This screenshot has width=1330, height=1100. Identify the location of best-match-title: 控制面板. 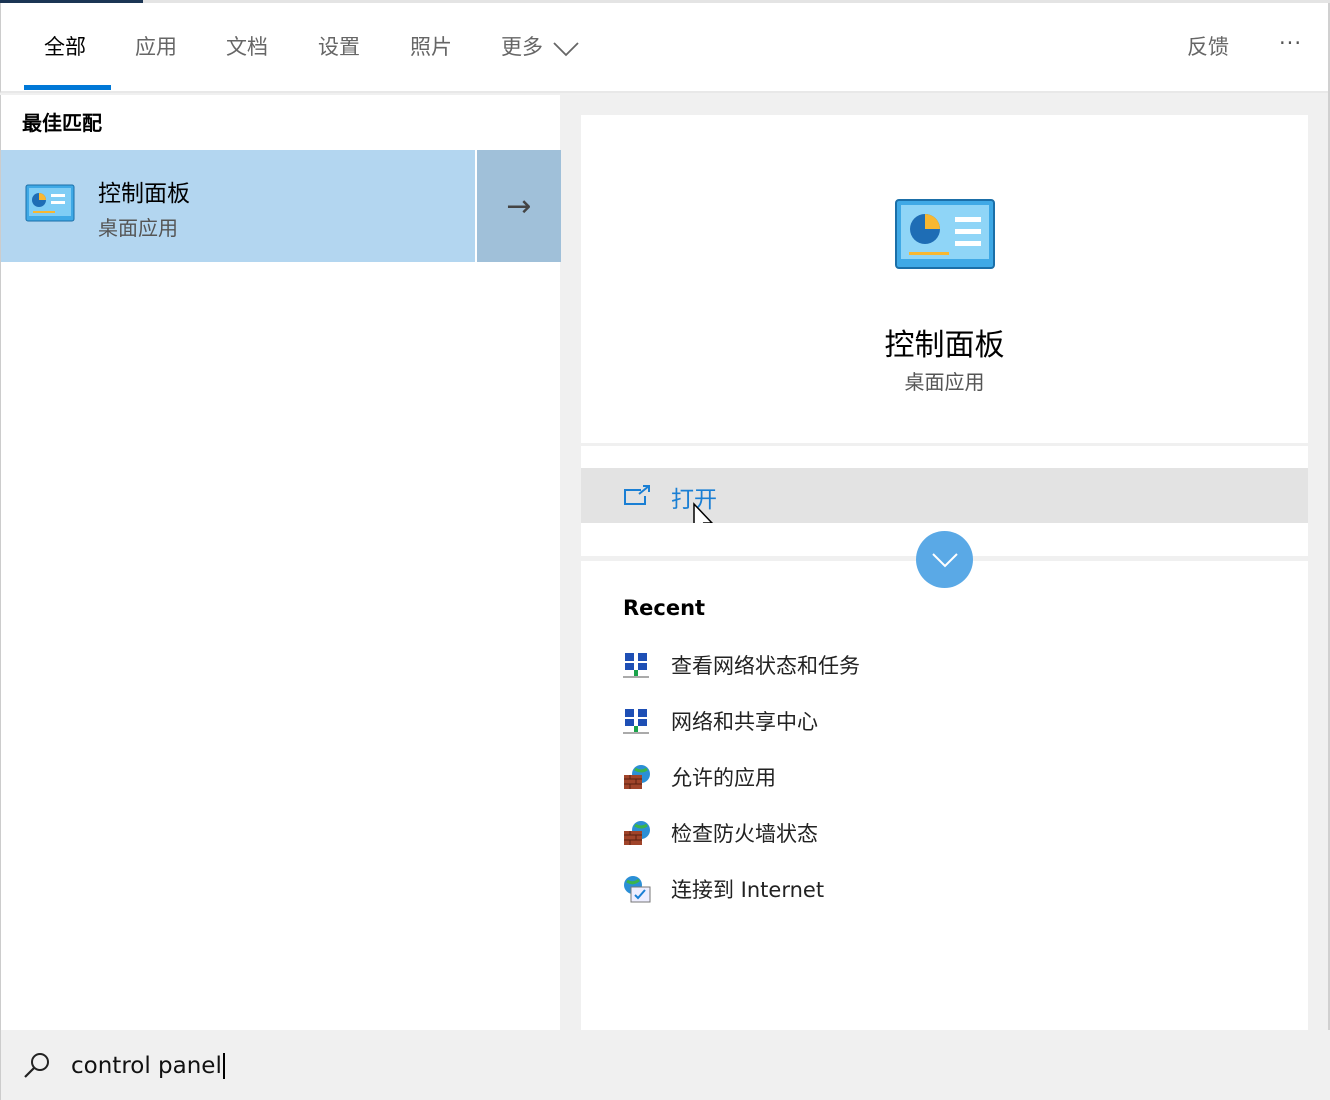
(144, 194).